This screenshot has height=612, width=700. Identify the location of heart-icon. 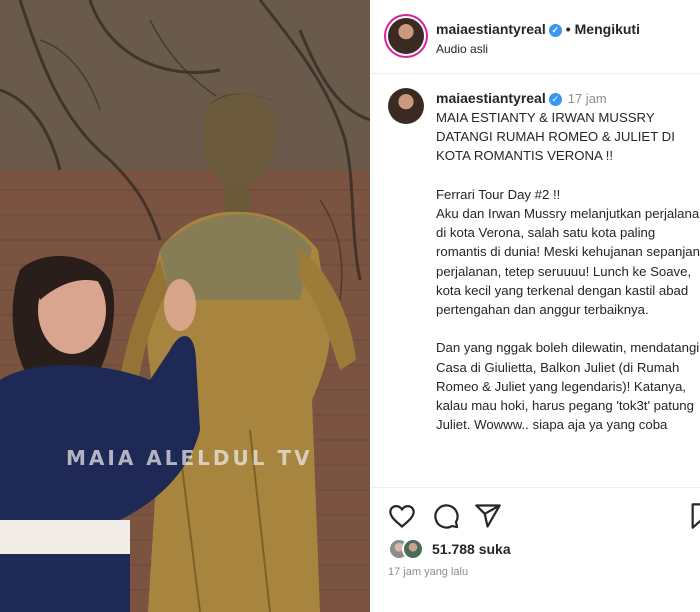
(402, 516).